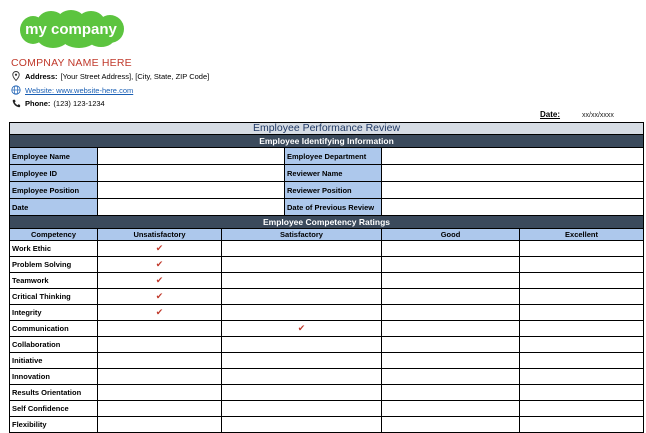 The width and height of the screenshot is (646, 433). What do you see at coordinates (79, 90) in the screenshot?
I see `website-text: Website: www.website-here.com` at bounding box center [79, 90].